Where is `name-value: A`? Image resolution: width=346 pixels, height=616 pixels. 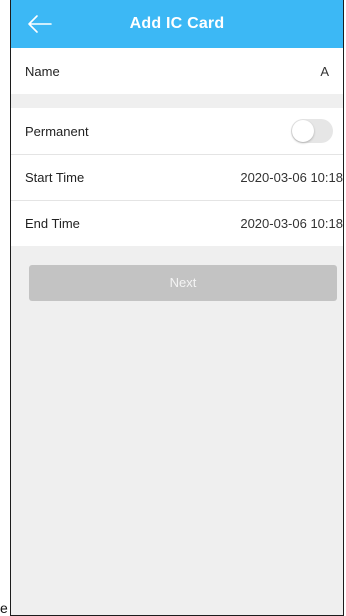 name-value: A is located at coordinates (324, 71).